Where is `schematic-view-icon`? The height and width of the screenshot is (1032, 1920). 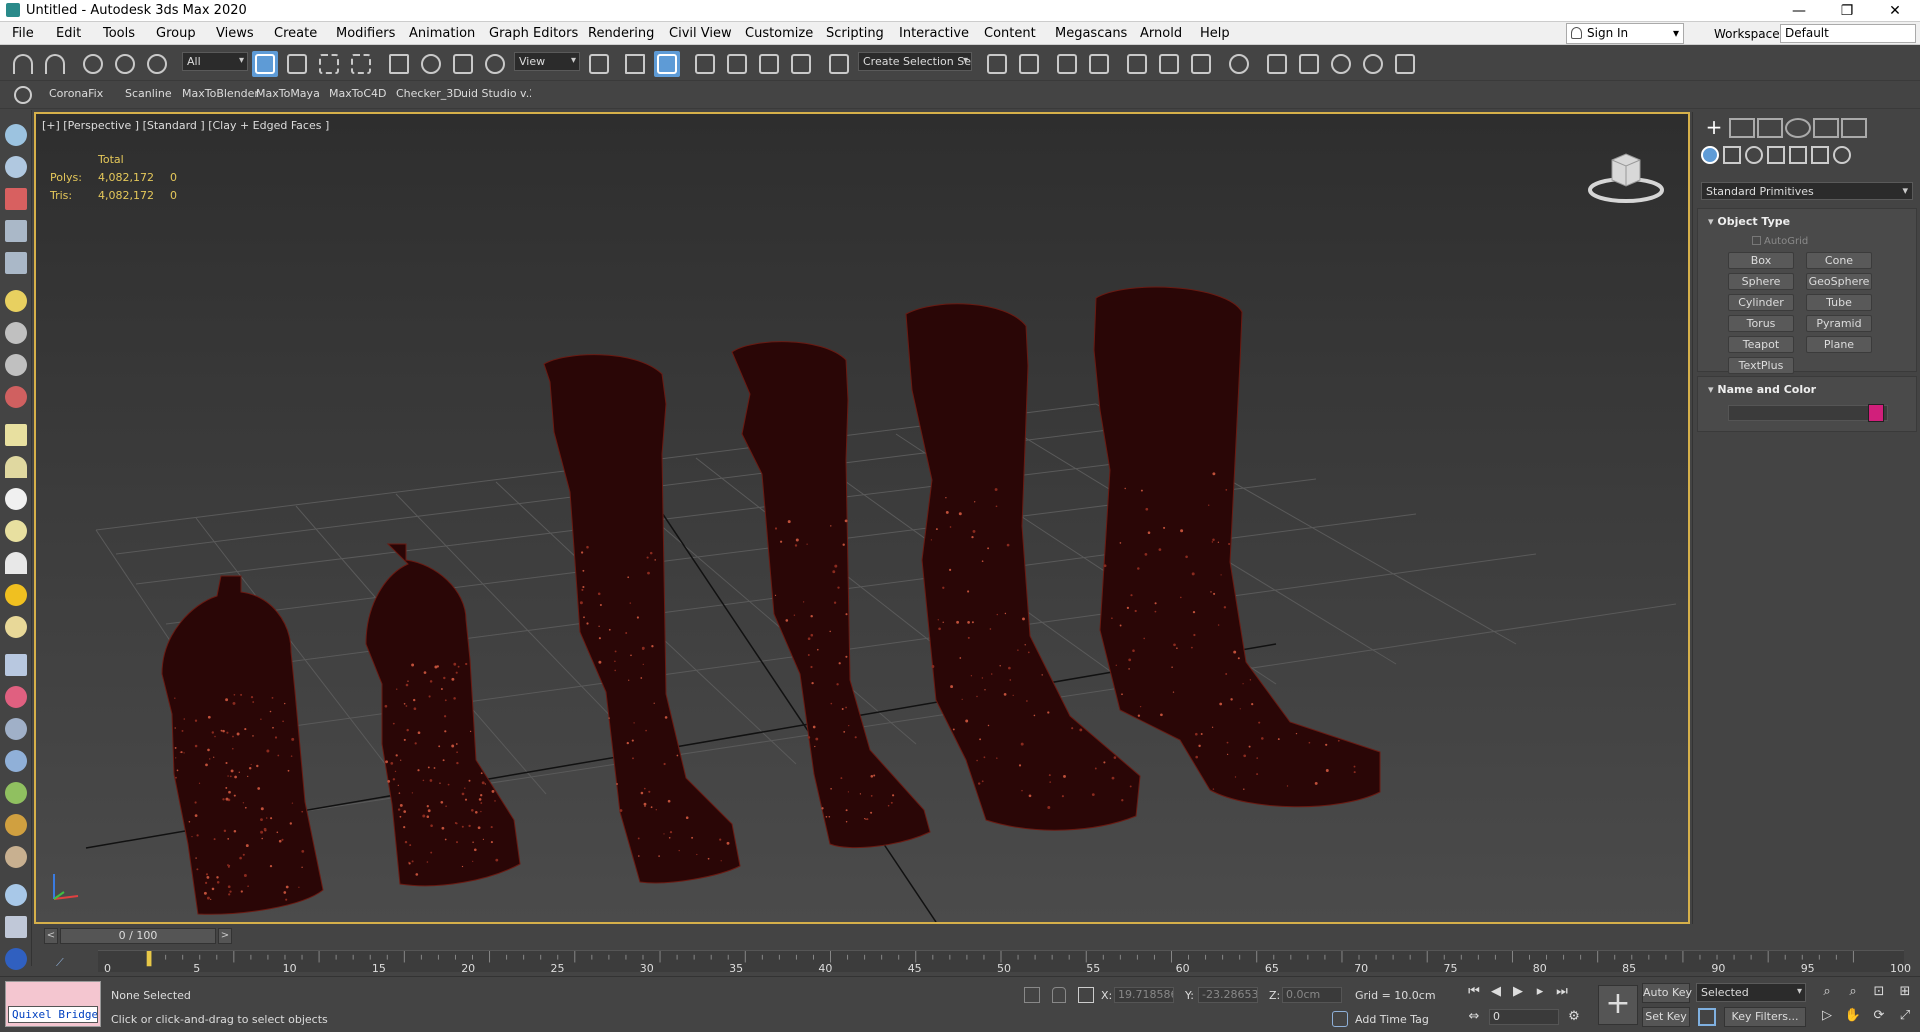 schematic-view-icon is located at coordinates (1201, 64).